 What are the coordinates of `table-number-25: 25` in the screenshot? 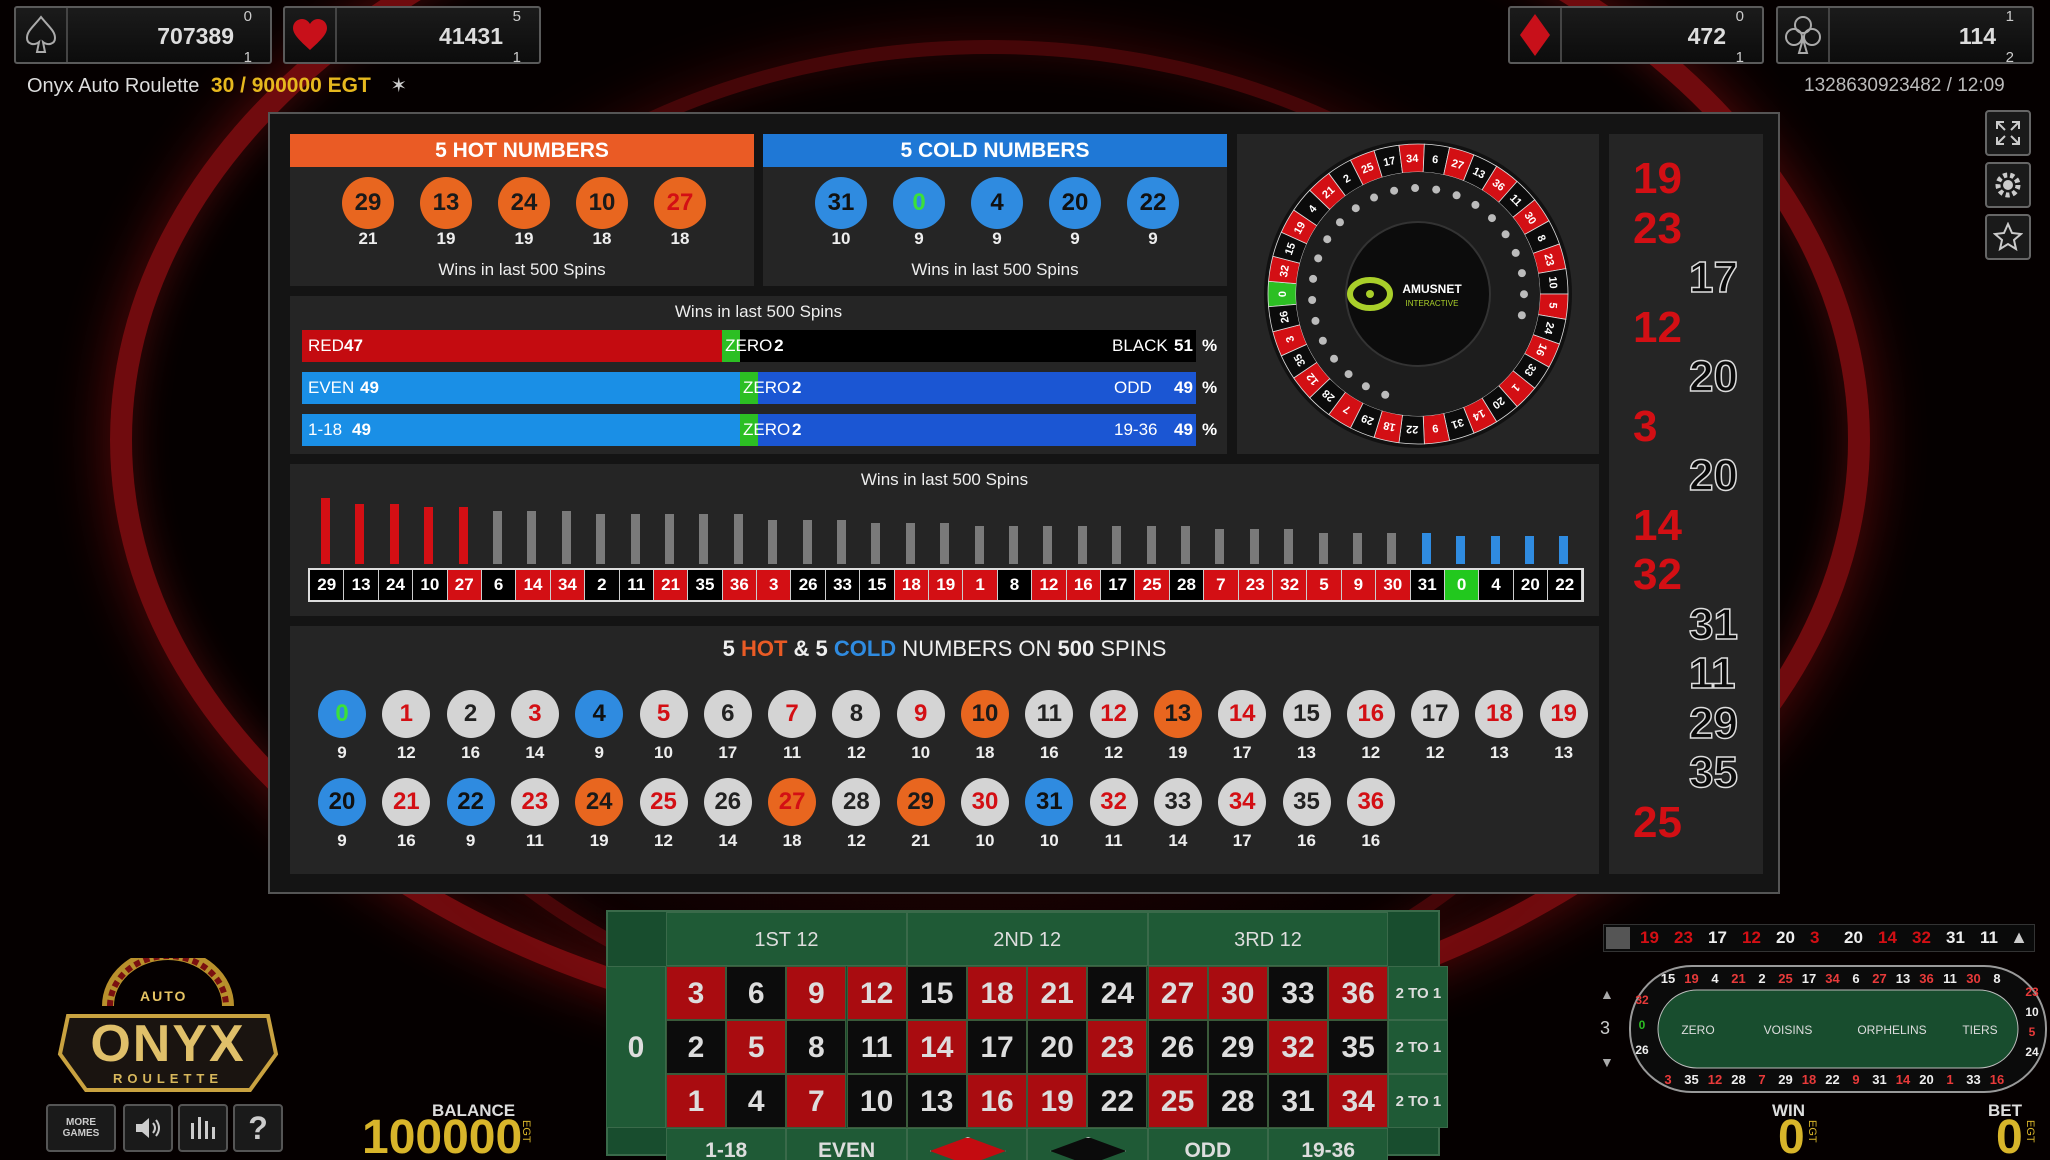 It's located at (1177, 1101).